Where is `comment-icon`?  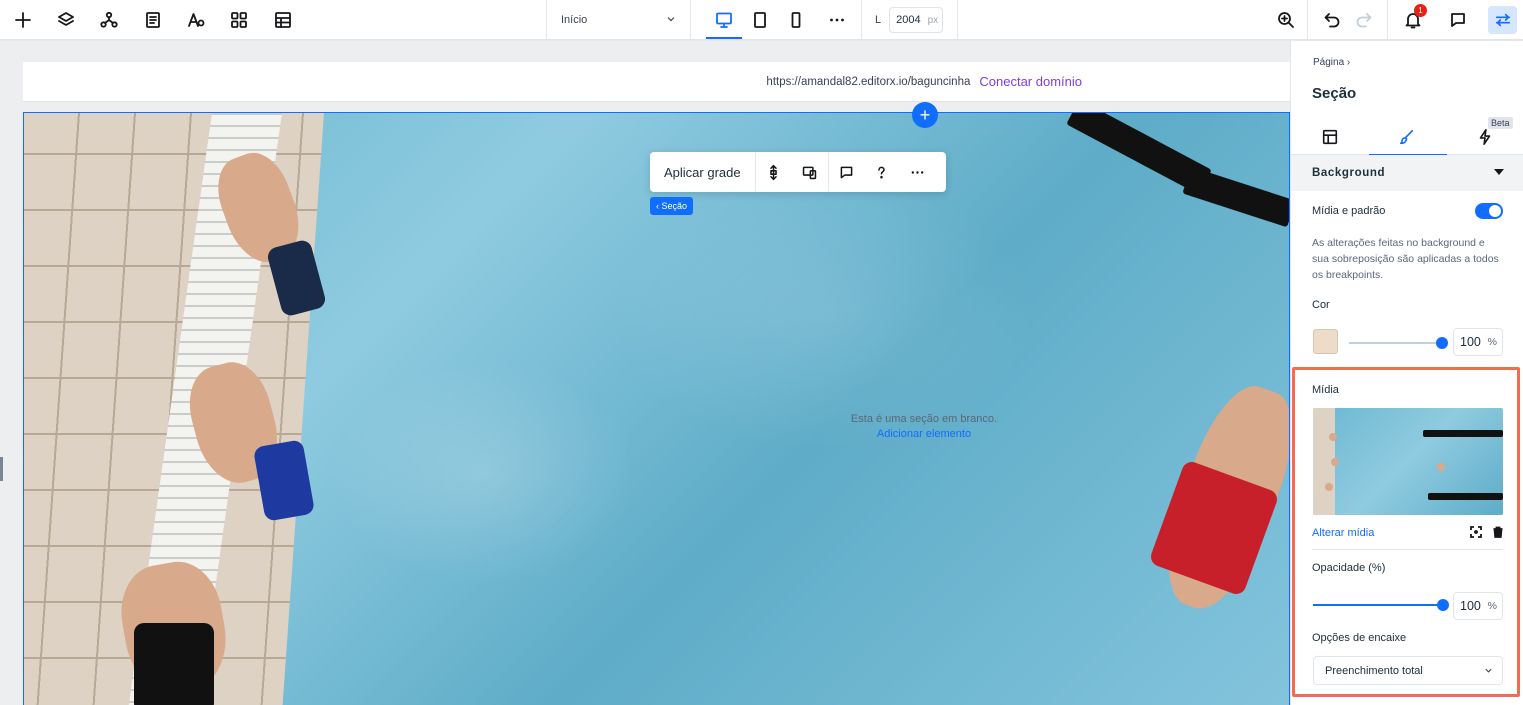
comment-icon is located at coordinates (845, 172).